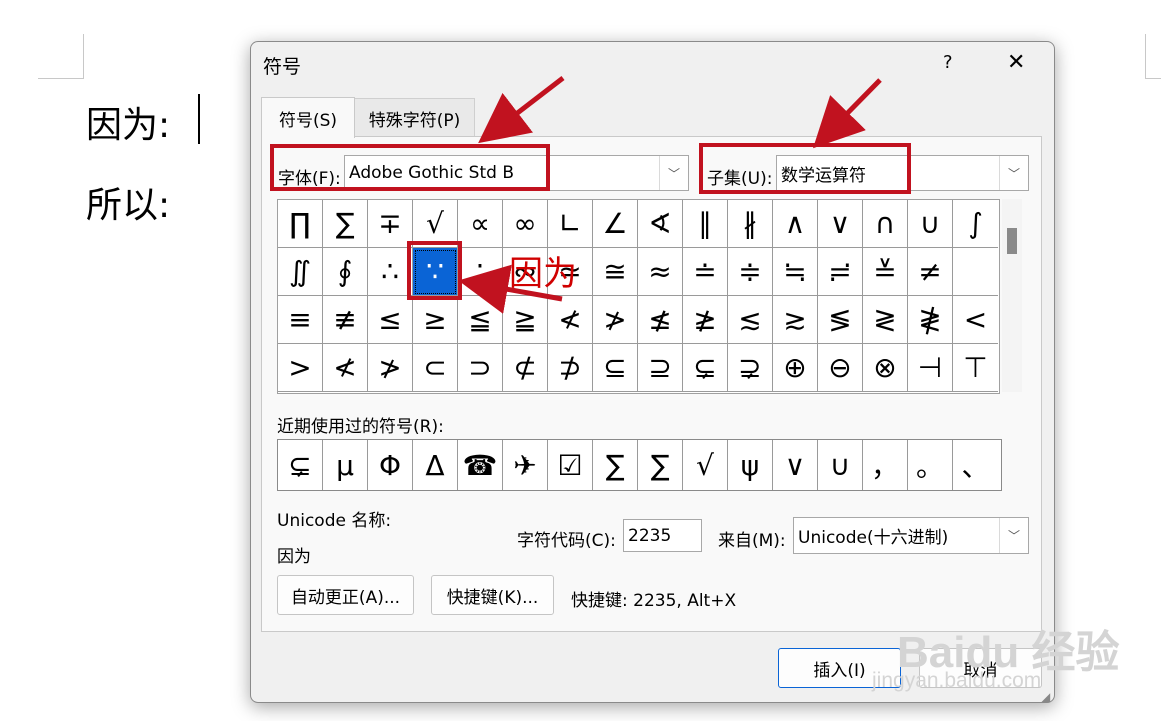  What do you see at coordinates (521, 110) in the screenshot?
I see `arrow-to-font` at bounding box center [521, 110].